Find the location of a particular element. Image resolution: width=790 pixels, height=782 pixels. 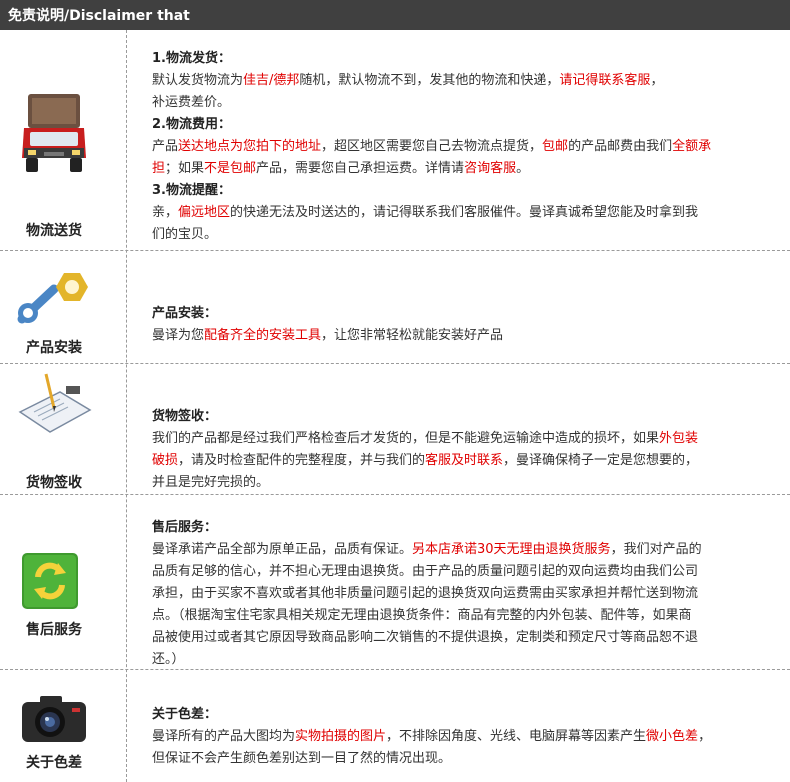

text: 曼译承诺产品全部为原单正品，品质有保证。 is located at coordinates (282, 549).